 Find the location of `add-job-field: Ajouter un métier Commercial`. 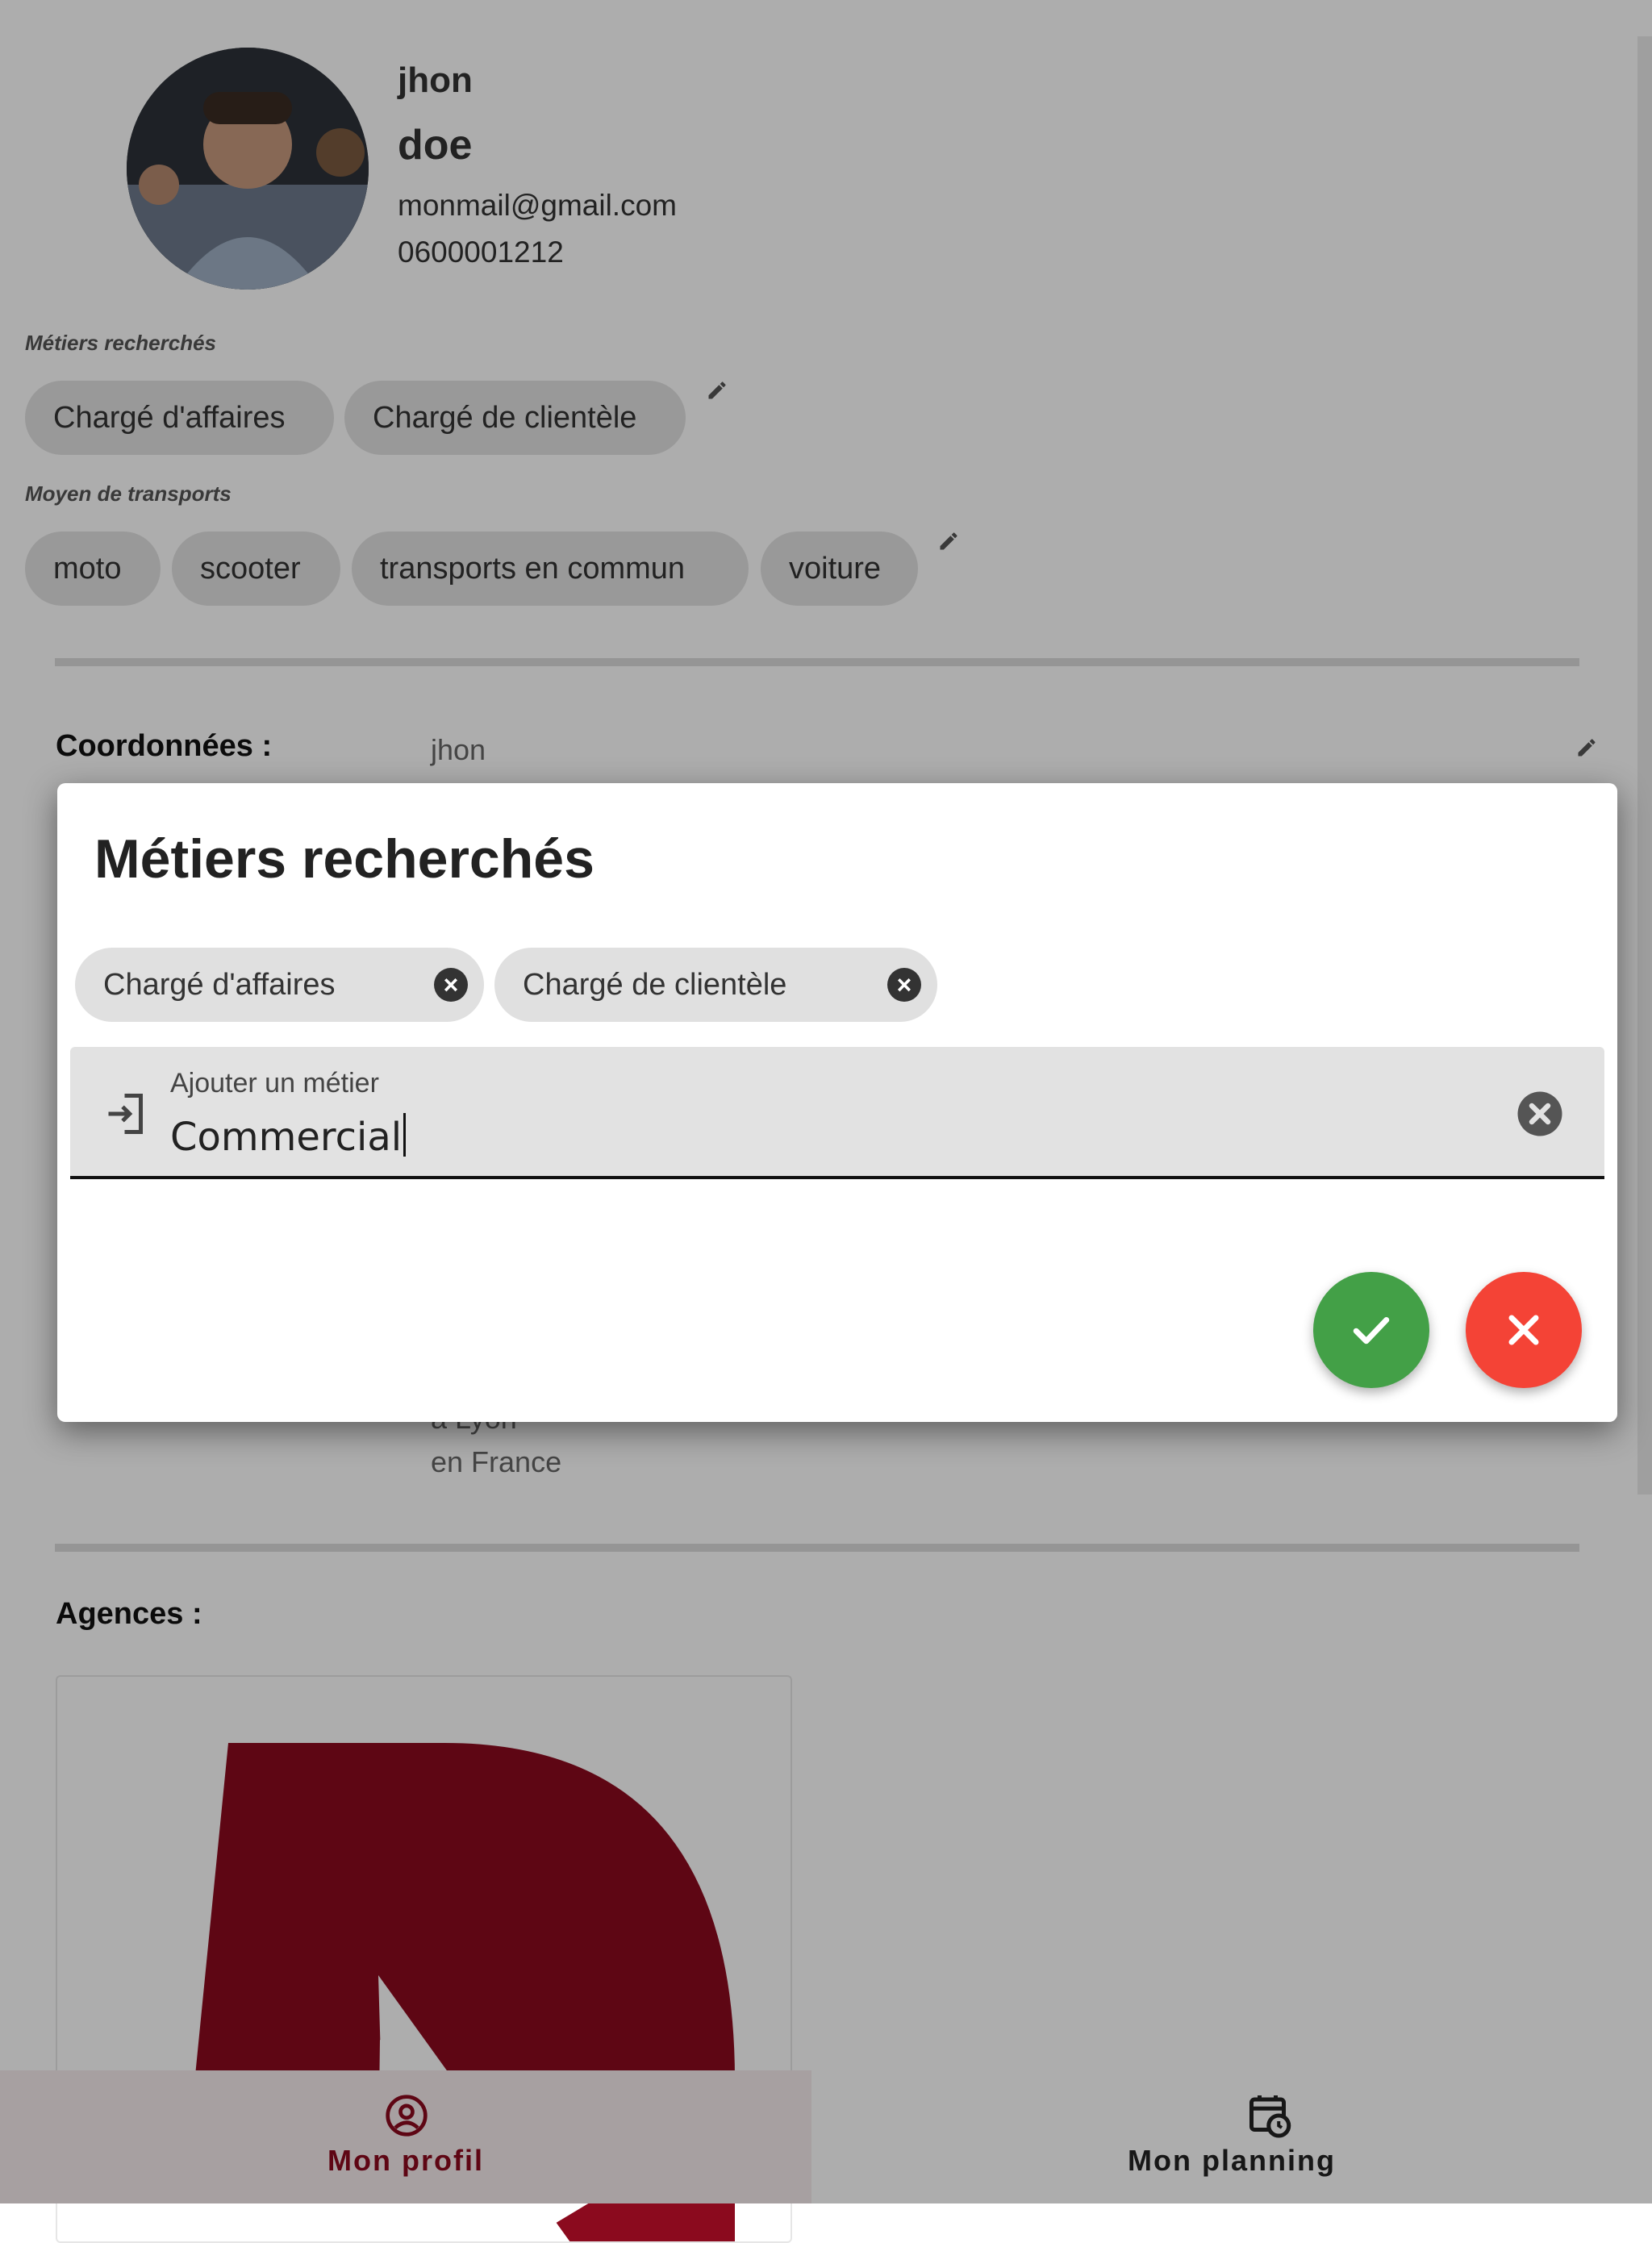

add-job-field: Ajouter un métier Commercial is located at coordinates (837, 1113).